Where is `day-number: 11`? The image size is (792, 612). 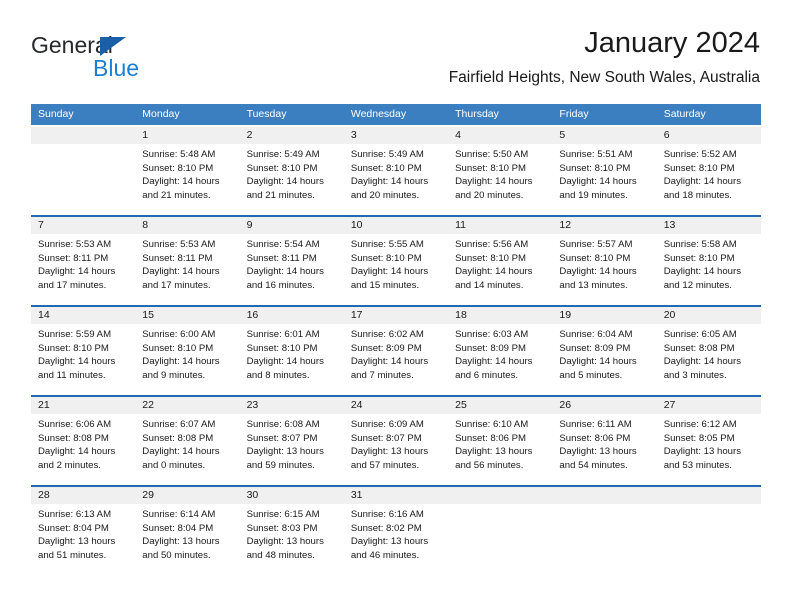 day-number: 11 is located at coordinates (500, 225).